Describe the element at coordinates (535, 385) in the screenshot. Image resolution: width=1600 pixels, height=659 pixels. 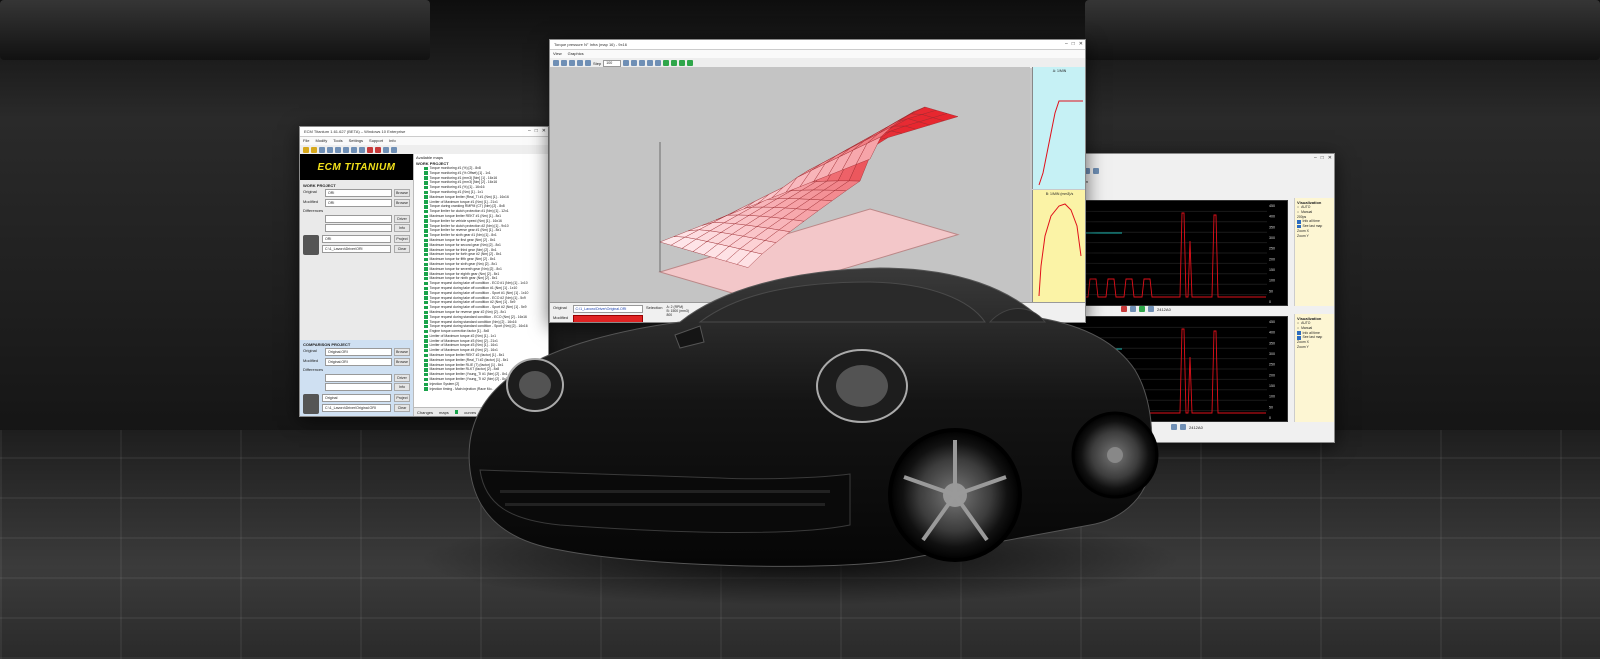
I see `headlight-left-lens` at that location.